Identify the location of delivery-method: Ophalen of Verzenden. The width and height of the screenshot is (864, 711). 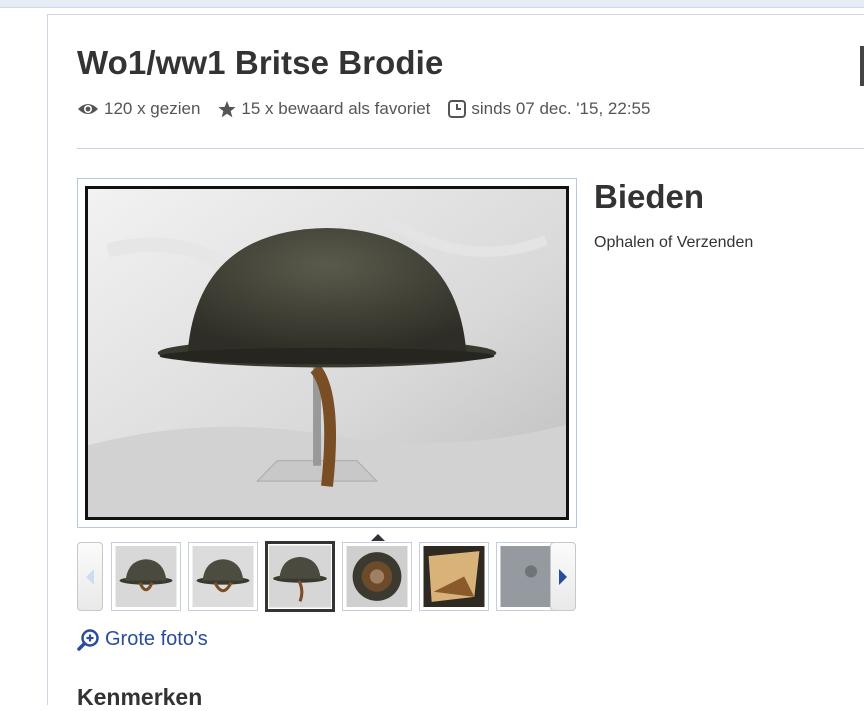
(674, 242).